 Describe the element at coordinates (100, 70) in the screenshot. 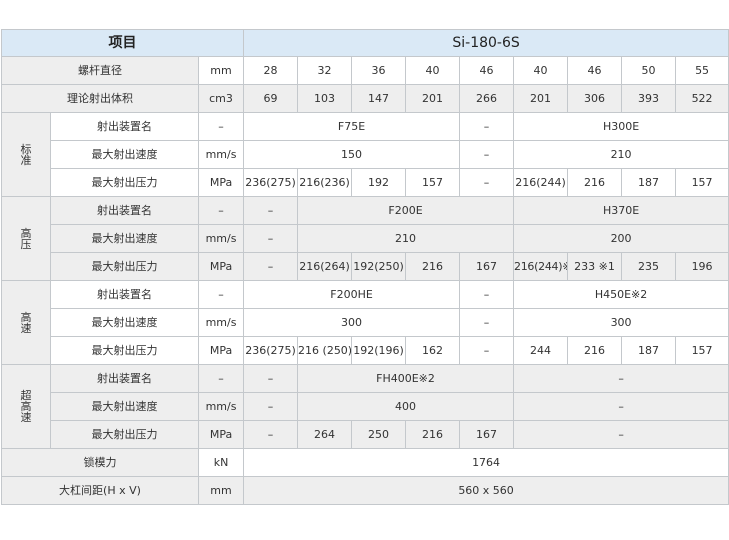

I see `screw-diameter-label: 螺杆直径` at that location.